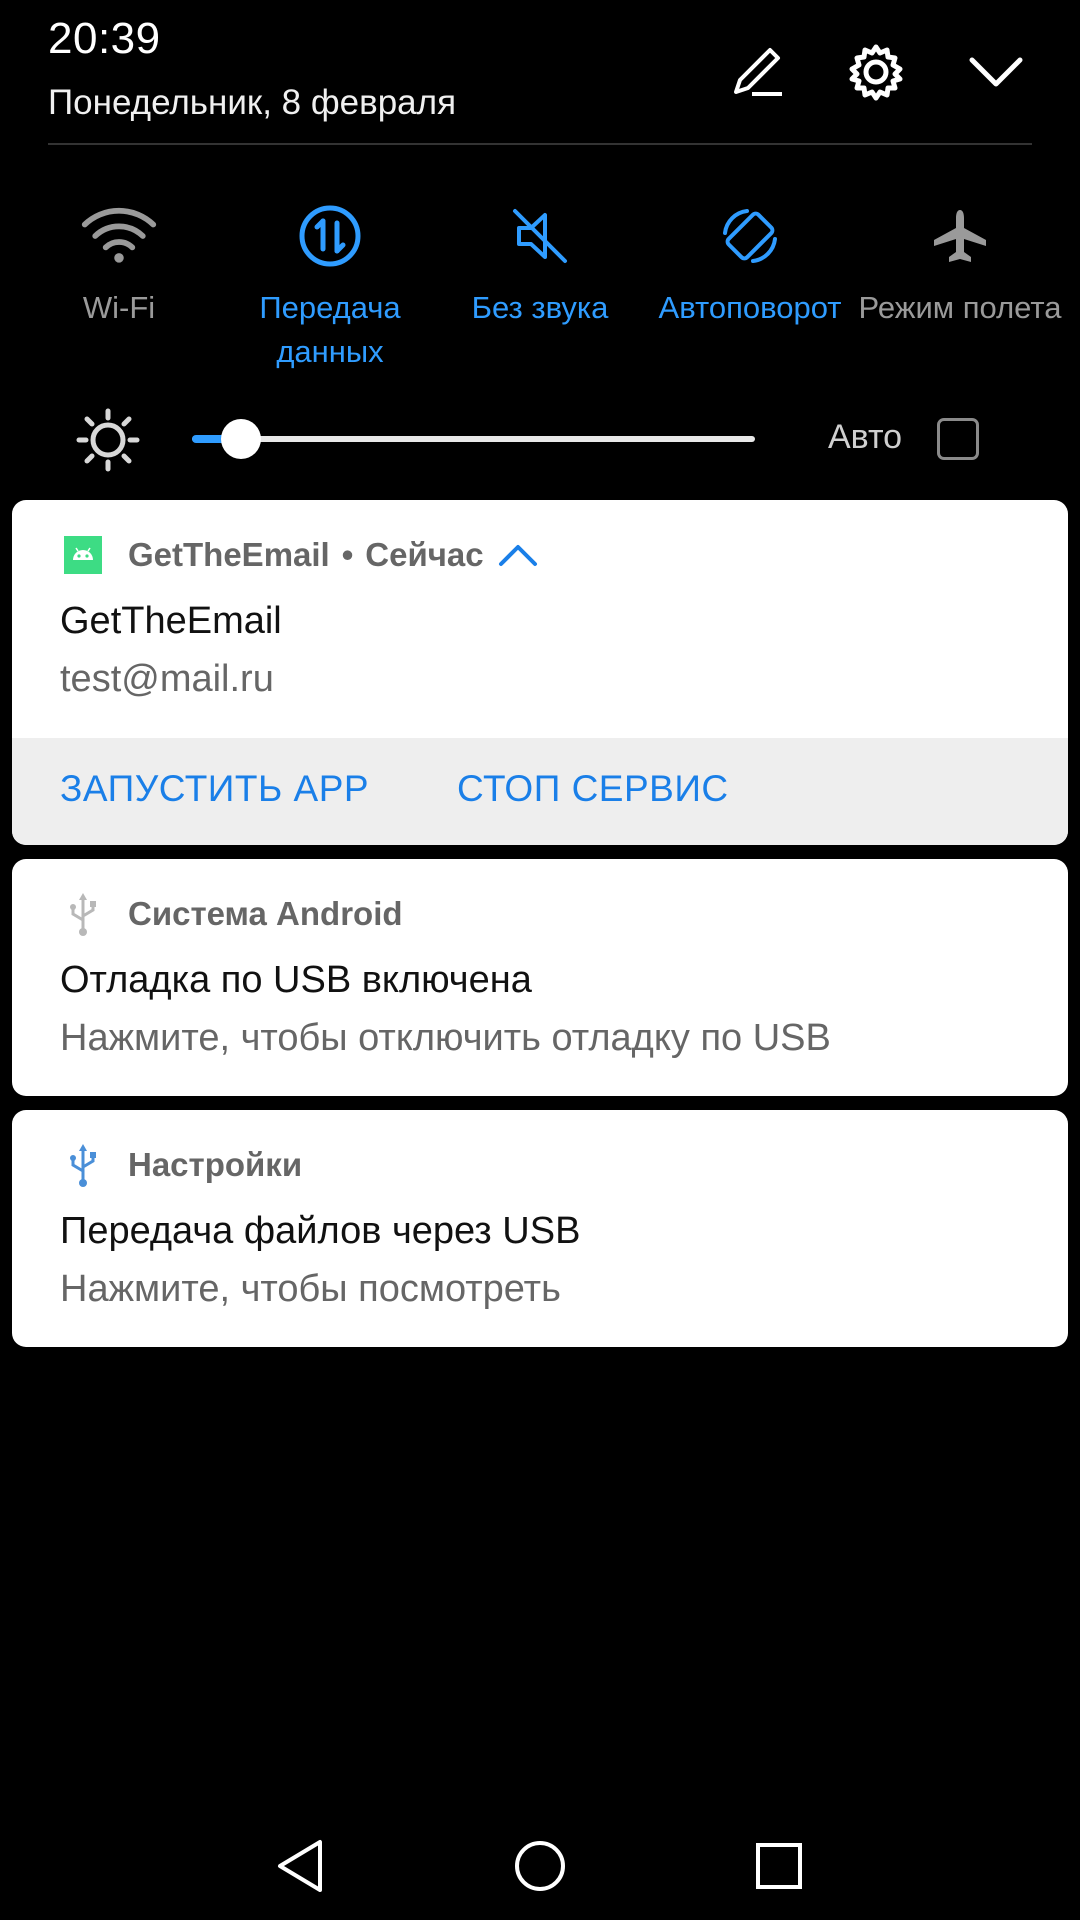 The height and width of the screenshot is (1920, 1080). Describe the element at coordinates (750, 307) in the screenshot. I see `tile-auto-rotate-label: Автоповорот` at that location.